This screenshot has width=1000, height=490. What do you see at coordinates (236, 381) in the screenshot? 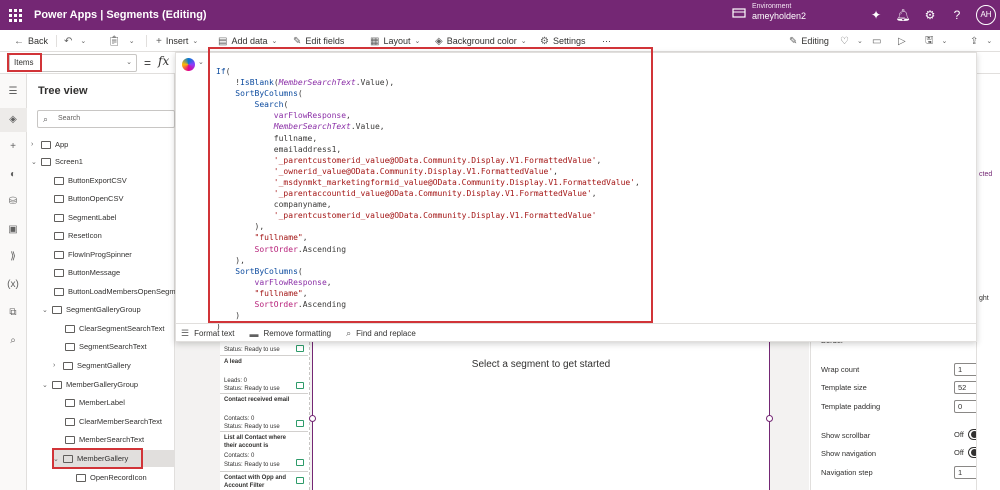
I see `gallery-item-count: Leads: 0` at bounding box center [236, 381].